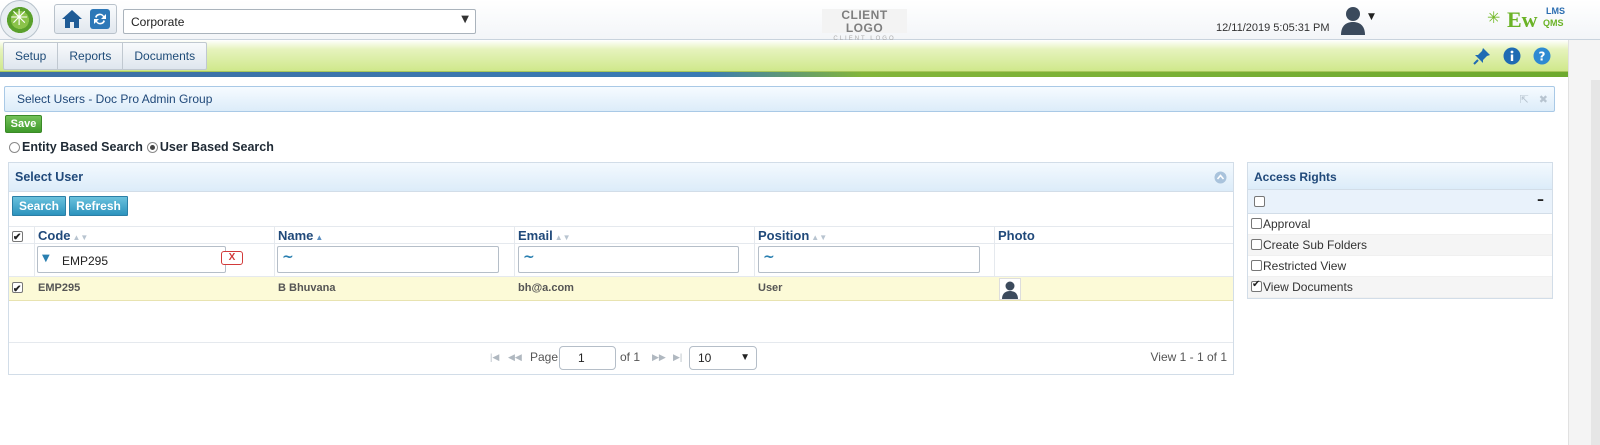 The image size is (1600, 445). Describe the element at coordinates (1400, 287) in the screenshot. I see `access-right-item: View Documents` at that location.